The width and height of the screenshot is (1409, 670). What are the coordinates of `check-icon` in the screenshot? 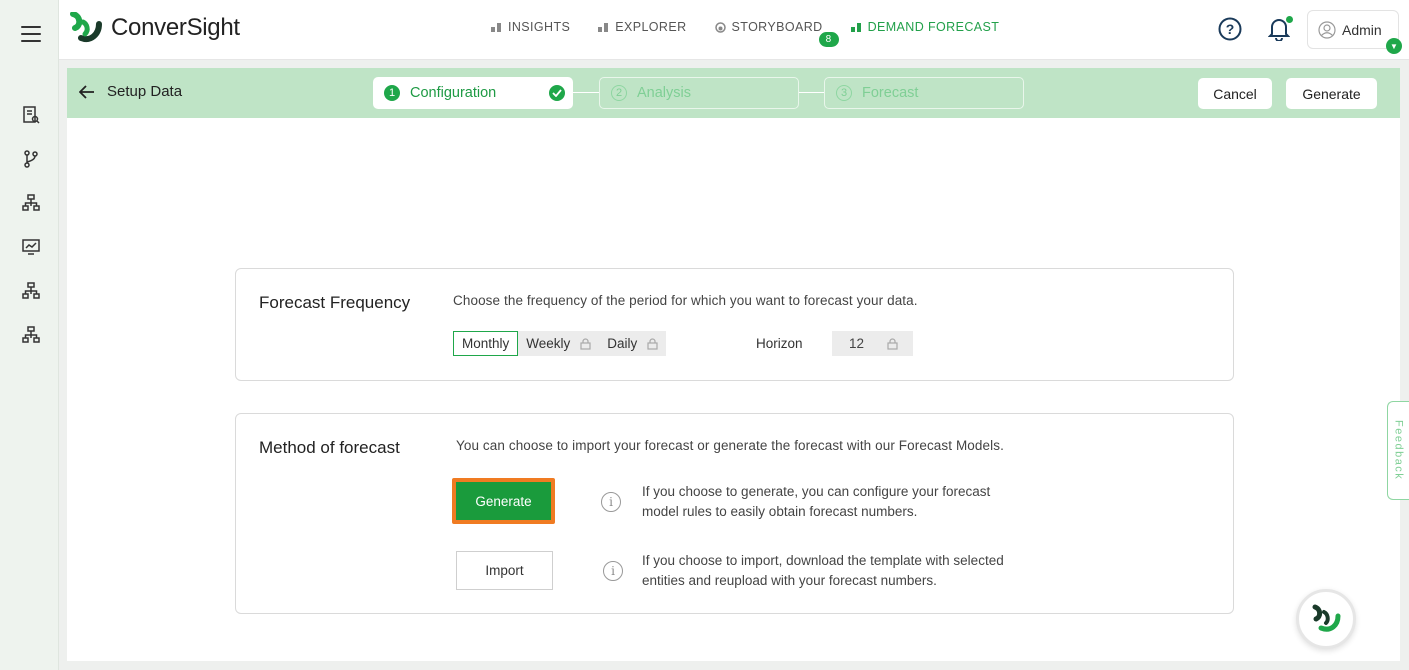 It's located at (557, 93).